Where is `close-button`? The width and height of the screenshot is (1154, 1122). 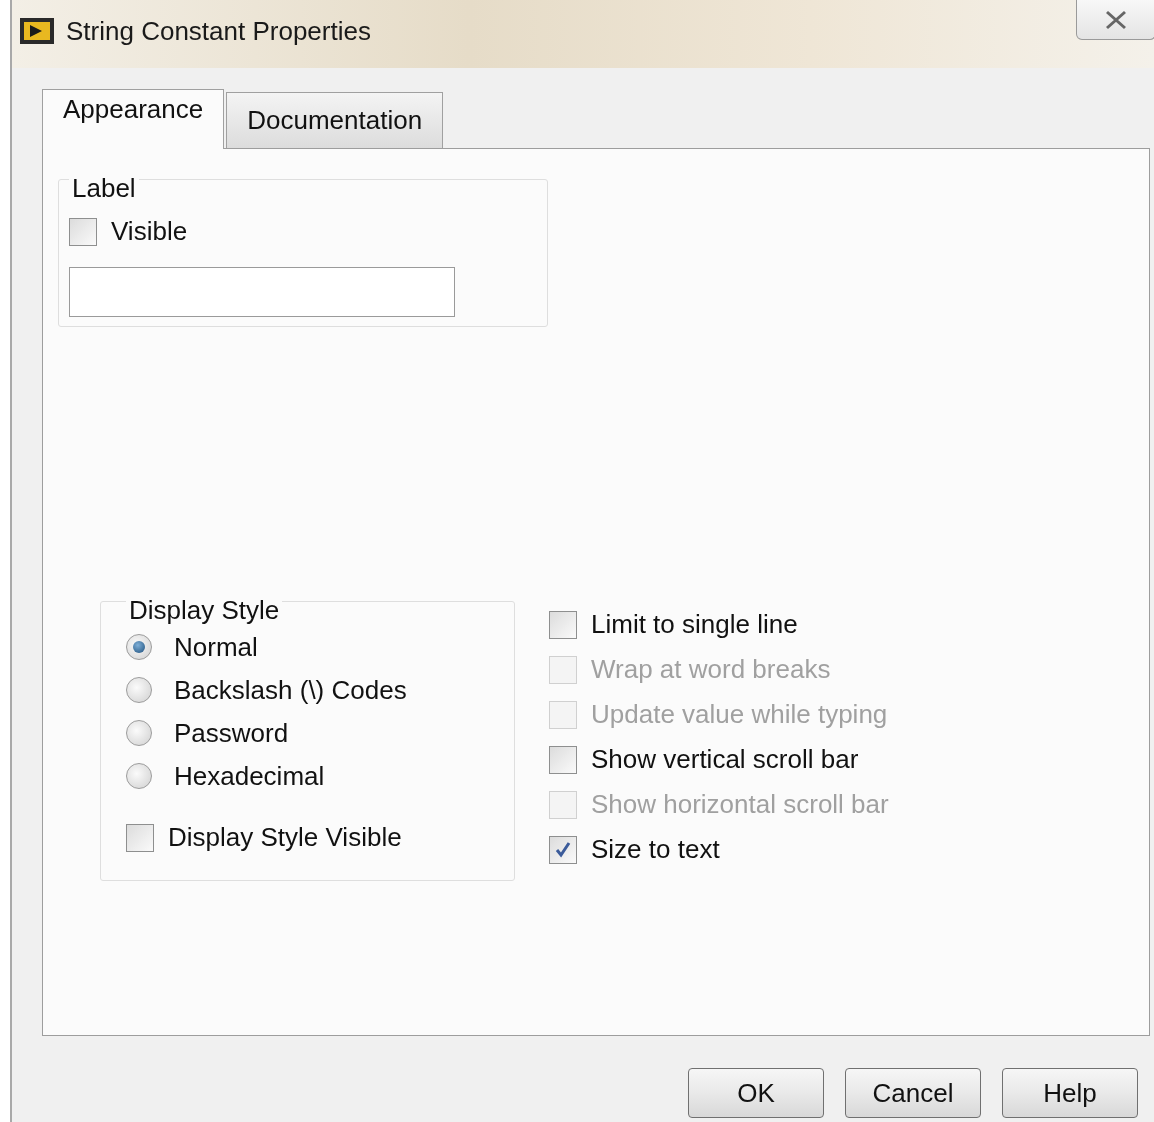
close-button is located at coordinates (1115, 20).